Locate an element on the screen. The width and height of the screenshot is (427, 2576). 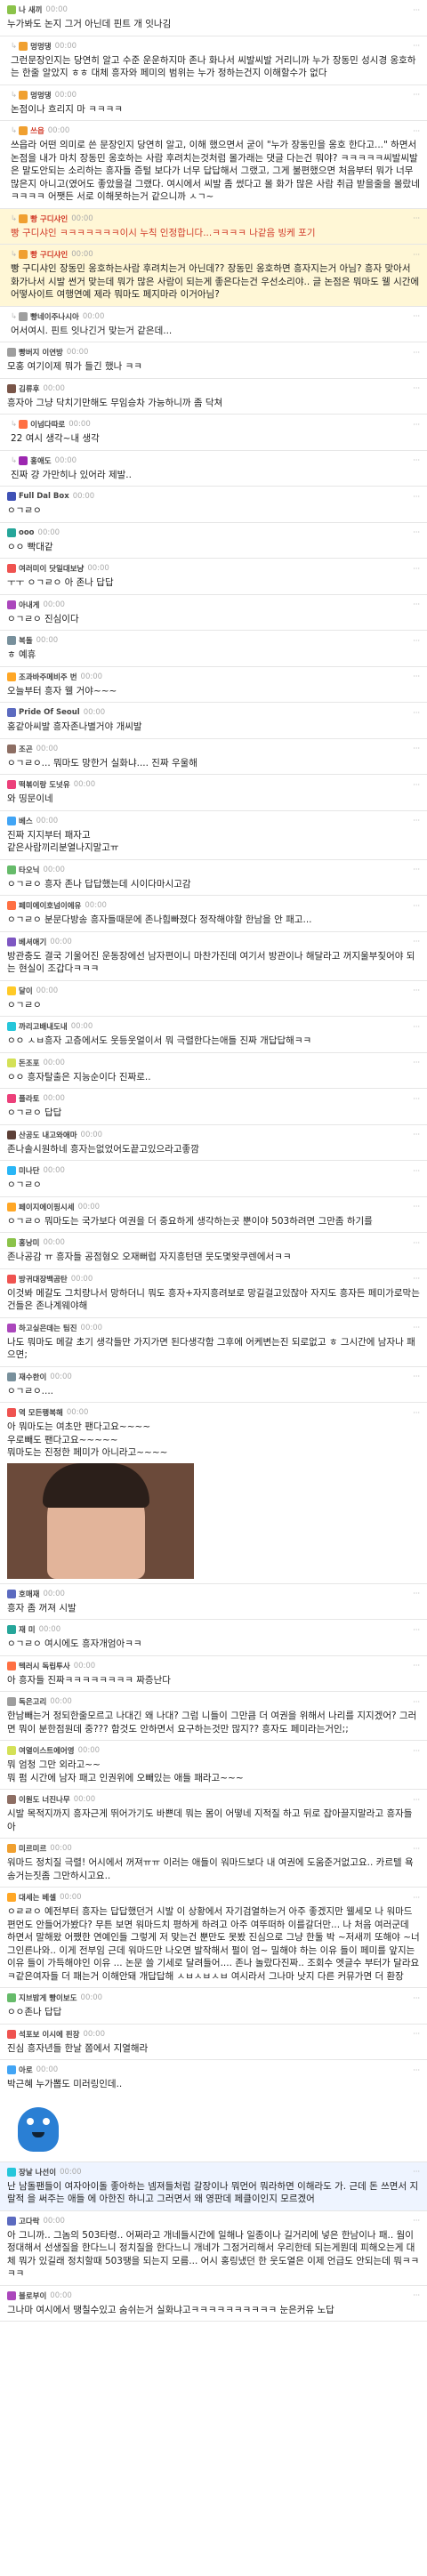
nickname: 재수한이 is located at coordinates (32, 1377).